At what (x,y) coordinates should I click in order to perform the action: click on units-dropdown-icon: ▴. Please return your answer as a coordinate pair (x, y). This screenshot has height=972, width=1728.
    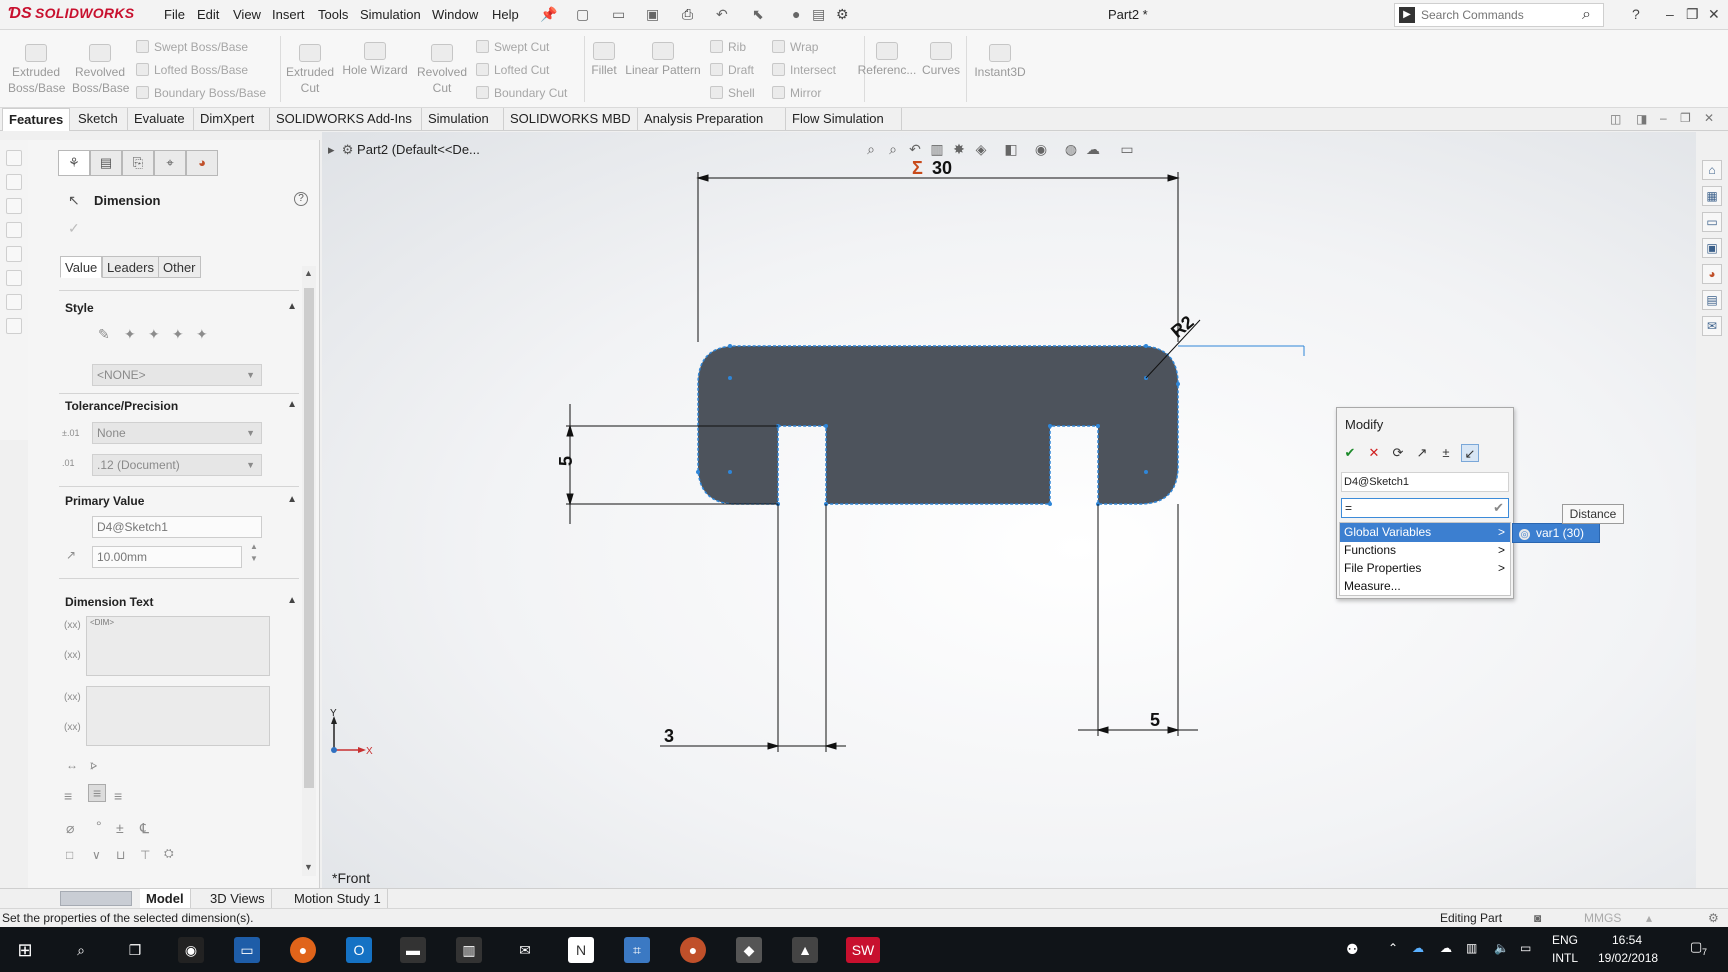
    Looking at the image, I should click on (1649, 918).